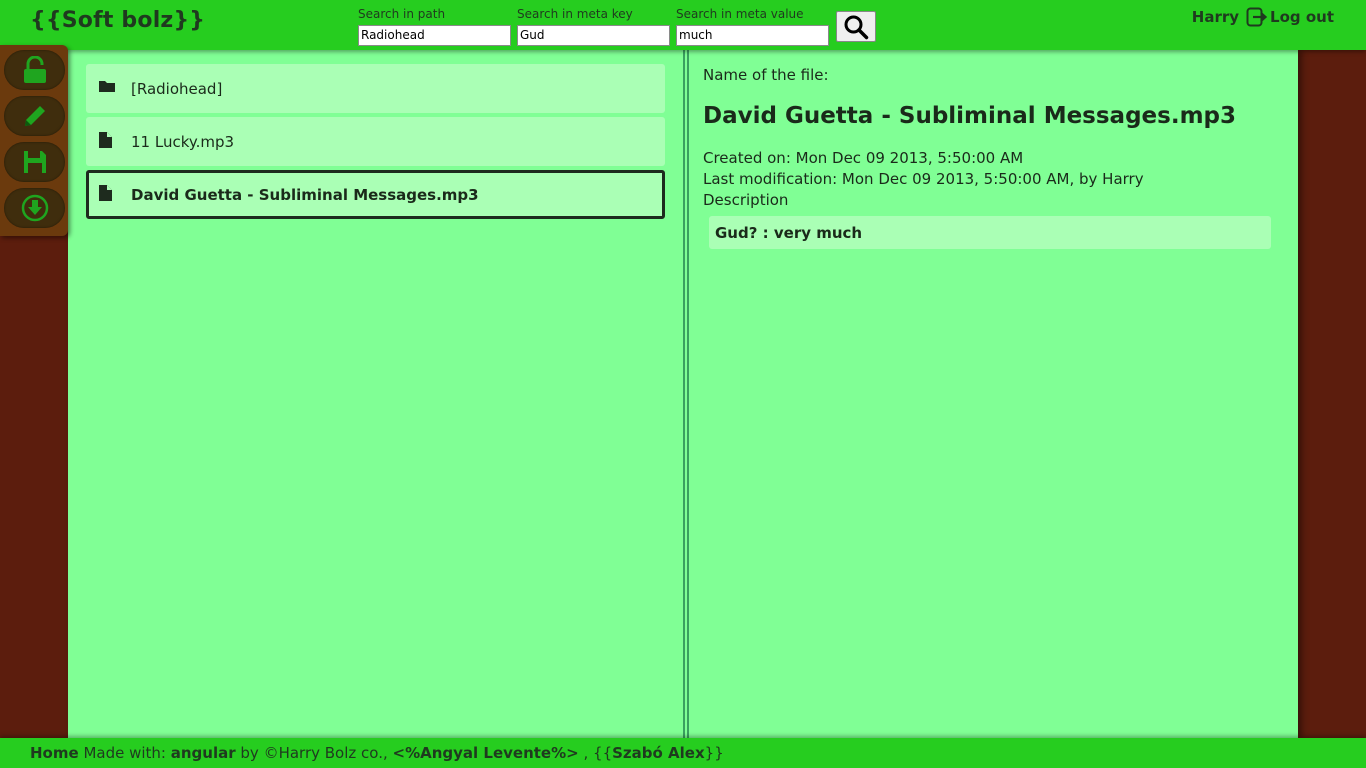 This screenshot has width=1366, height=768. I want to click on folder-icon, so click(107, 86).